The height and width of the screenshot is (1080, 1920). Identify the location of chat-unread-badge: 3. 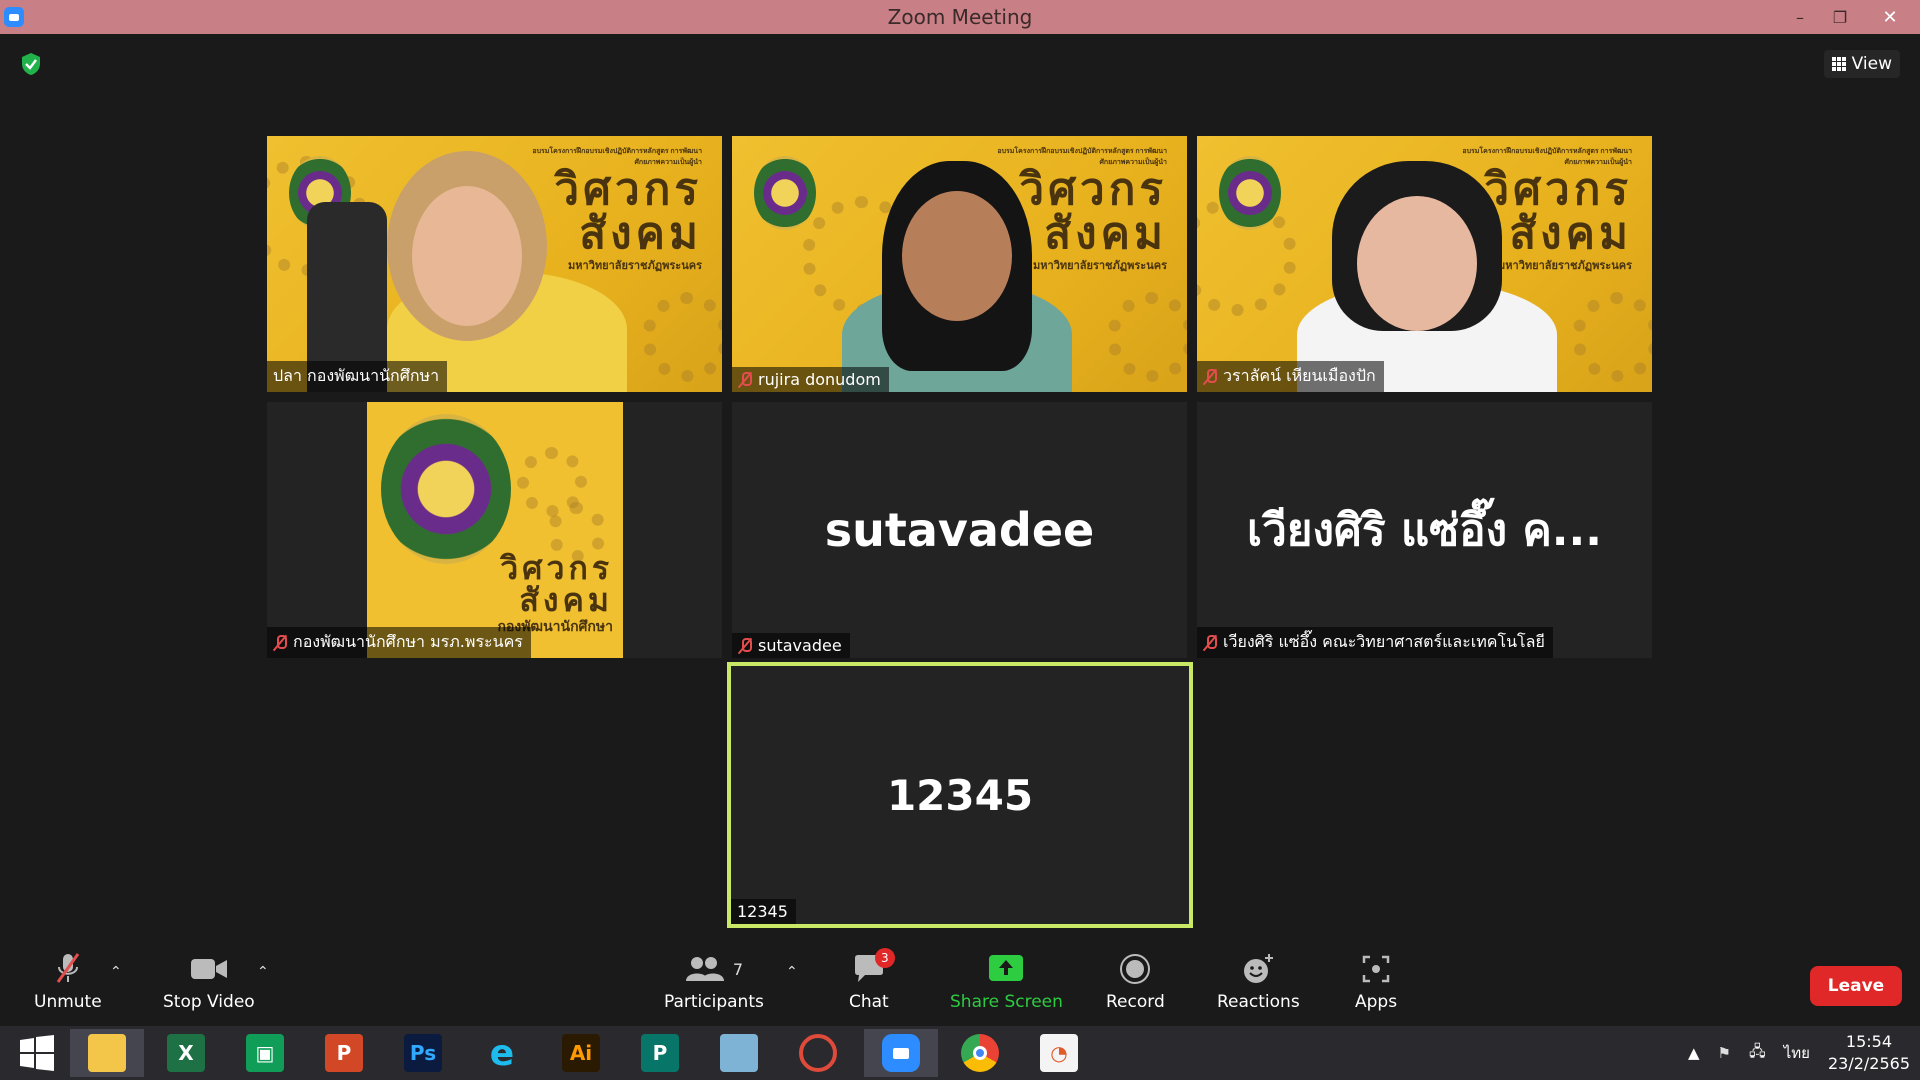
(884, 958).